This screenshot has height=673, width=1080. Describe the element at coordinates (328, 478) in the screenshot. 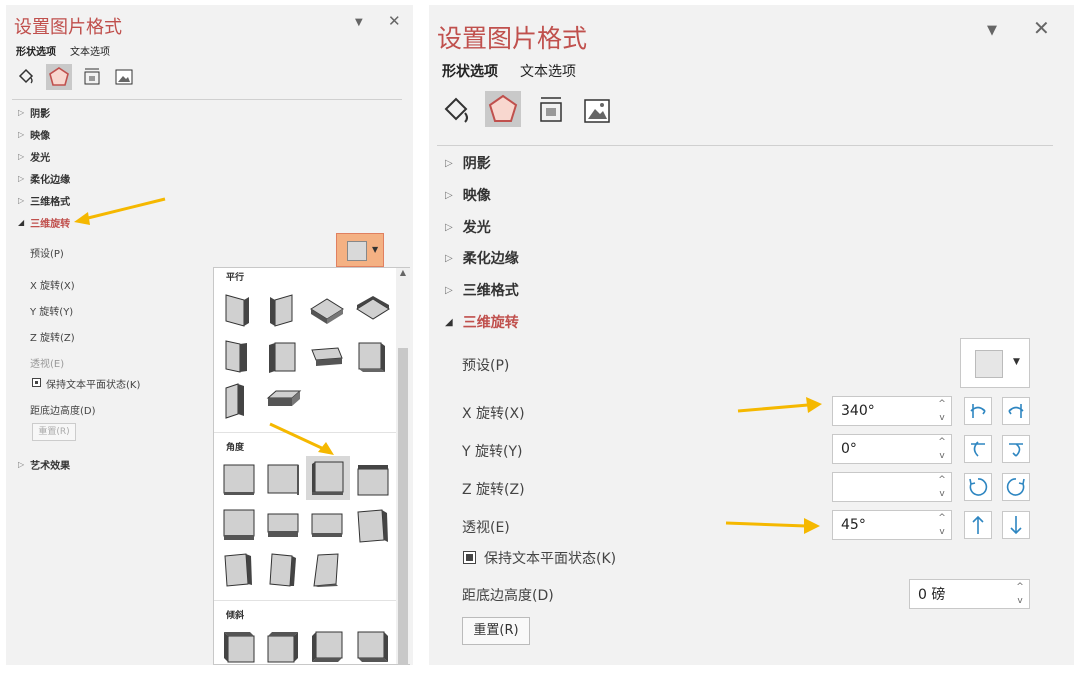

I see `preset-angle-3-selected` at that location.